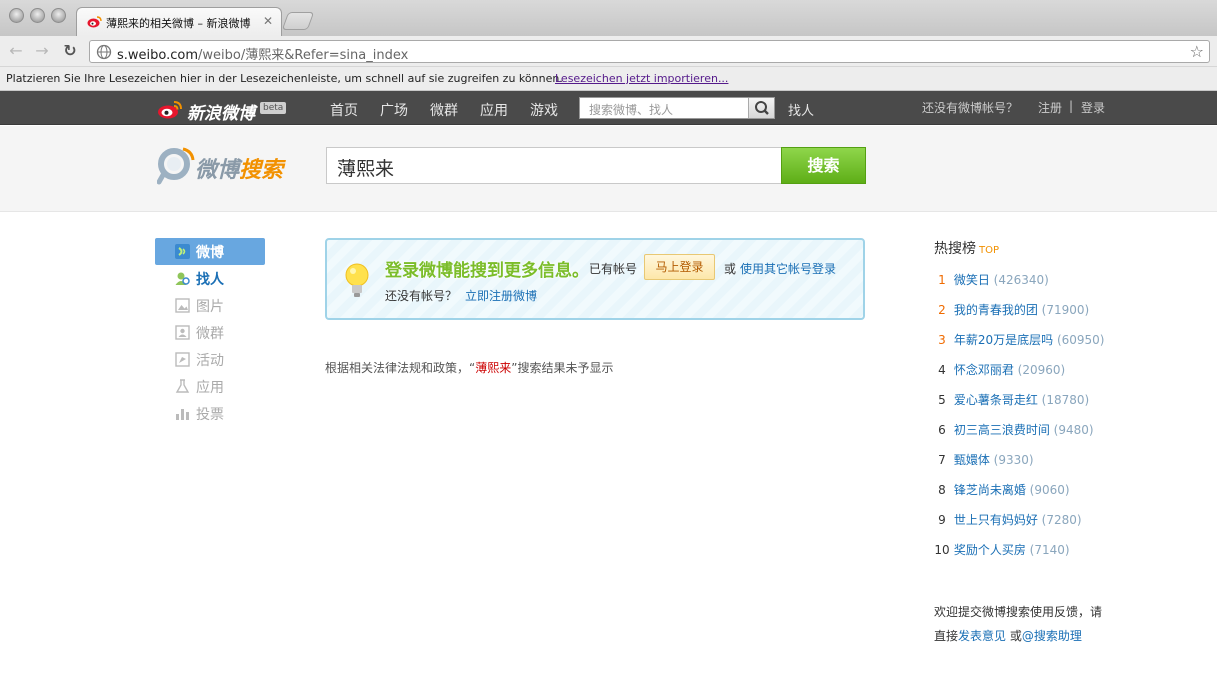  Describe the element at coordinates (261, 170) in the screenshot. I see `search-logo-part2: 搜索` at that location.